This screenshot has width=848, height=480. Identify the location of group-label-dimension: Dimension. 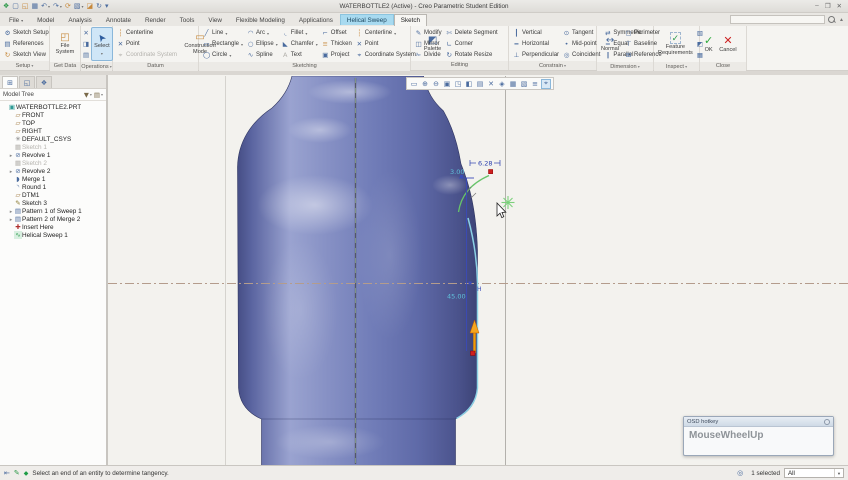
(625, 66).